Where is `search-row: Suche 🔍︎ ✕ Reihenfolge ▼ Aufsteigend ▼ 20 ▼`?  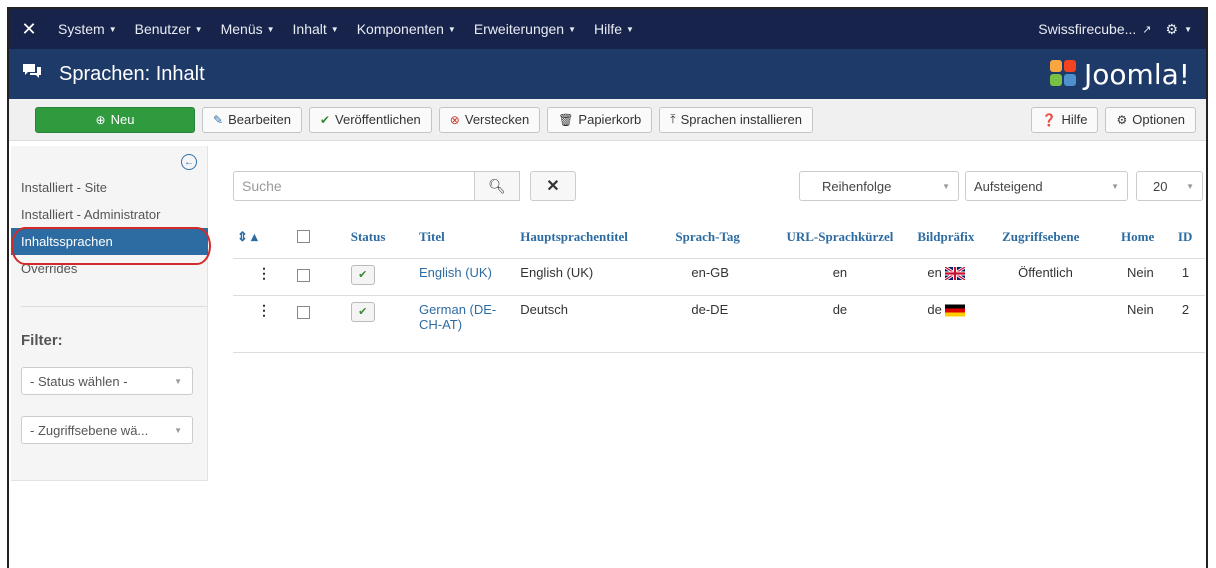 search-row: Suche 🔍︎ ✕ Reihenfolge ▼ Aufsteigend ▼ 20 ▼ is located at coordinates (719, 187).